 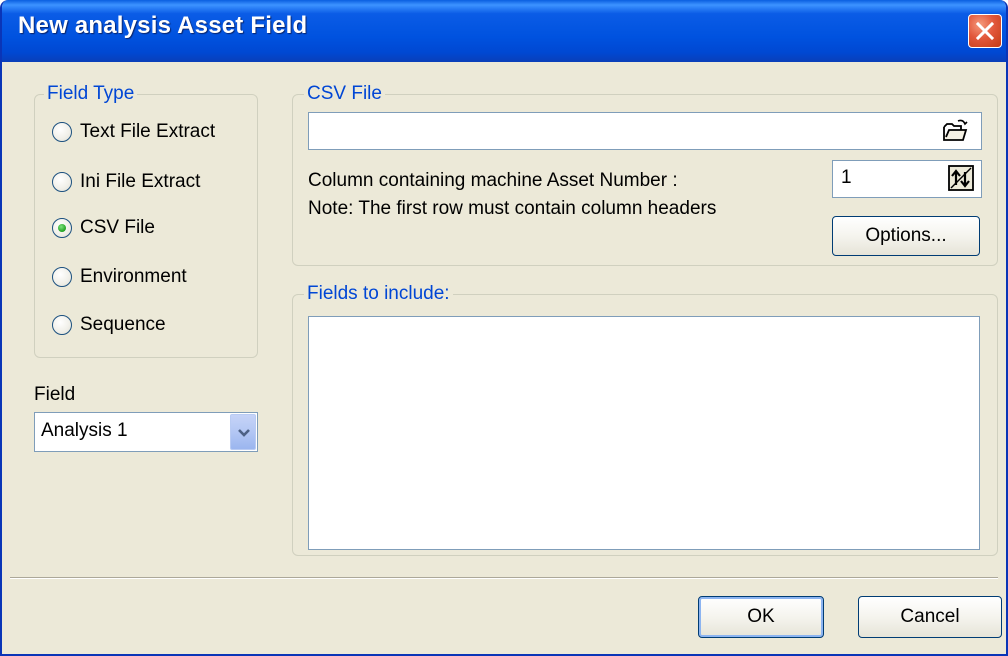 I want to click on chevron-down-icon, so click(x=244, y=433).